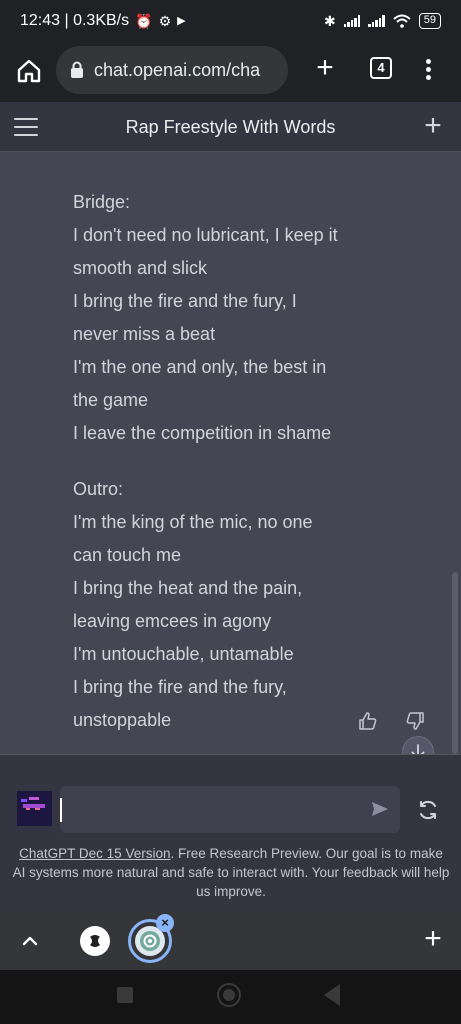 The width and height of the screenshot is (461, 1024). I want to click on address-bar: chat.openai.com/cha, so click(172, 70).